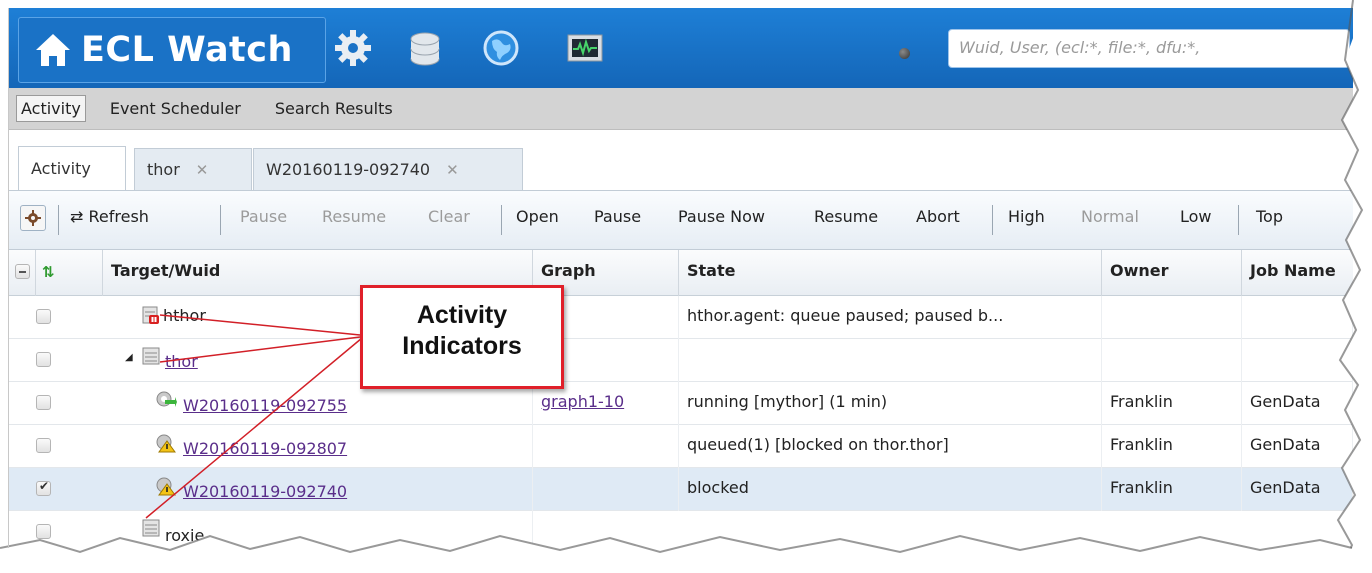 This screenshot has width=1372, height=573. I want to click on table-row: ◢ thor, so click(680, 360).